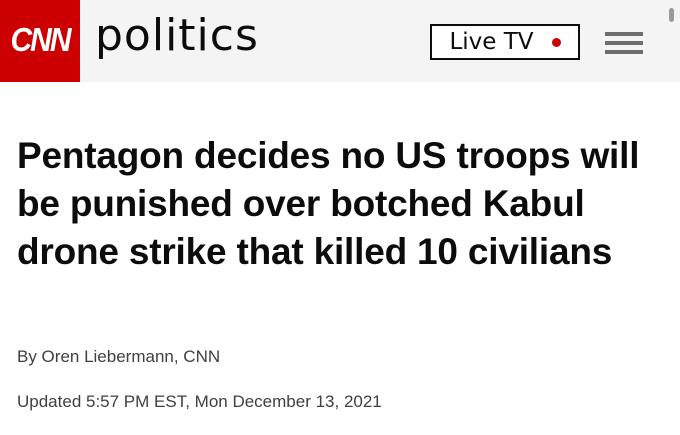 This screenshot has width=680, height=435. Describe the element at coordinates (177, 35) in the screenshot. I see `section-title: politics` at that location.